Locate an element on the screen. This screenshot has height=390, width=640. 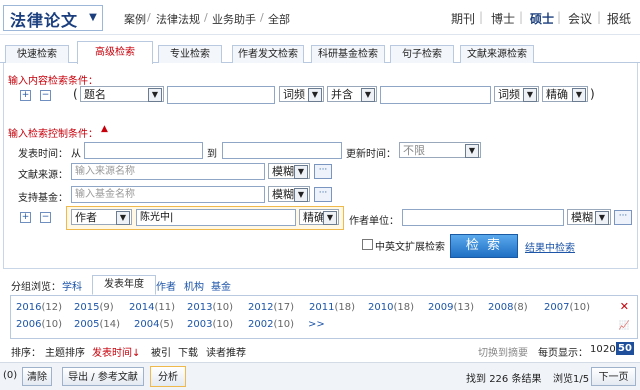
db-selector: 法律论文 ▼ is located at coordinates (53, 18).